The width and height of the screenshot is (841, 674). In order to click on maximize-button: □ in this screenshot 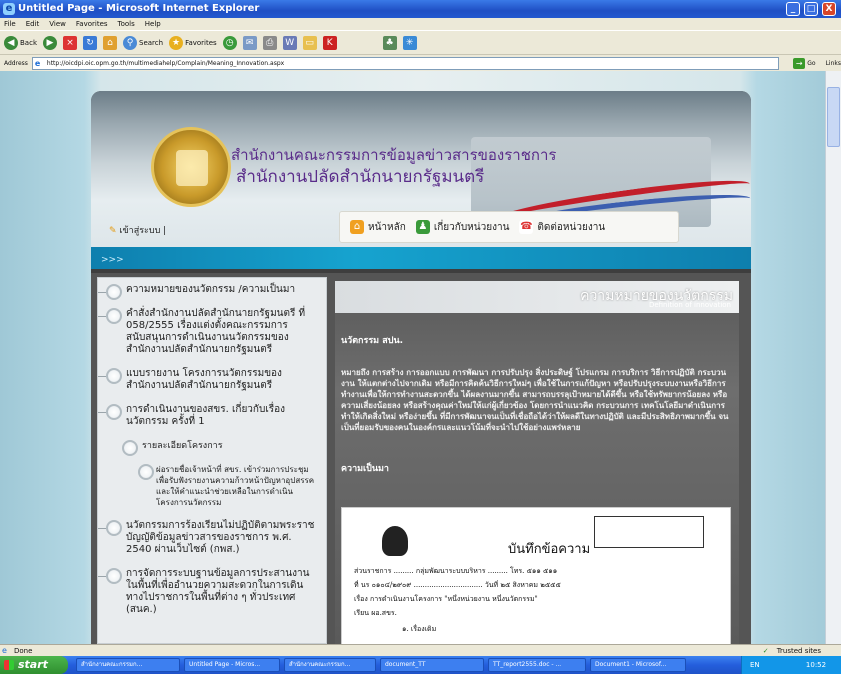, I will do `click(811, 9)`.